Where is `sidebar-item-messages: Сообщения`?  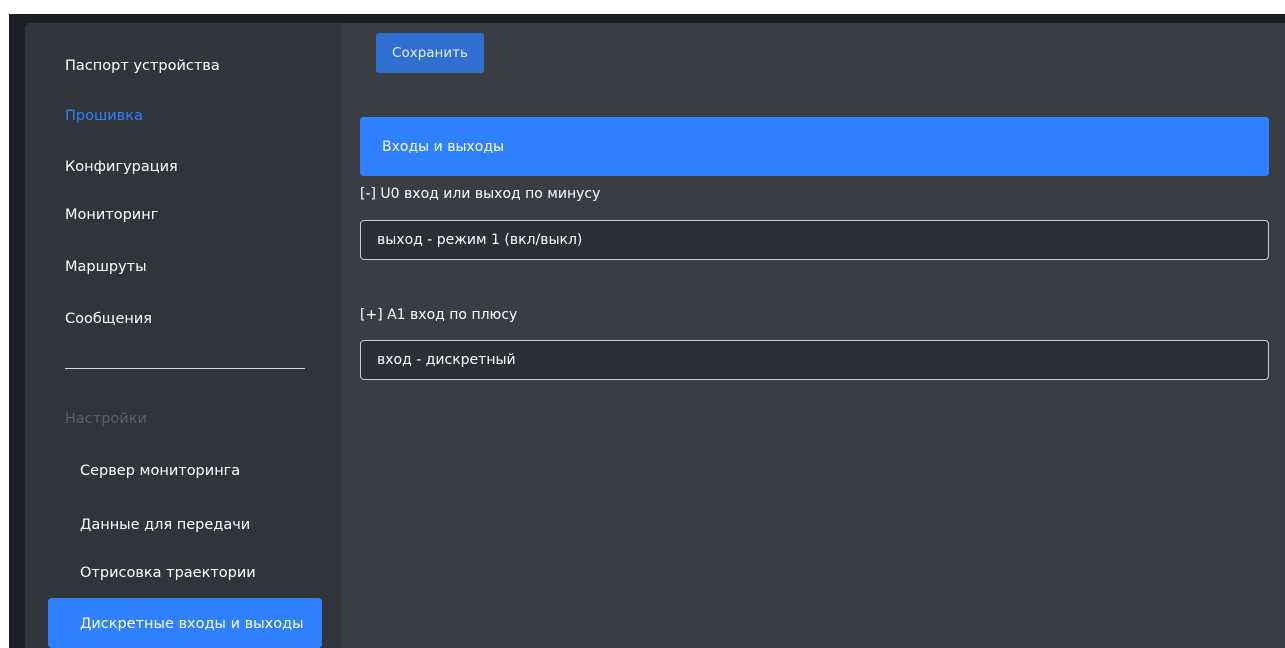 sidebar-item-messages: Сообщения is located at coordinates (108, 319).